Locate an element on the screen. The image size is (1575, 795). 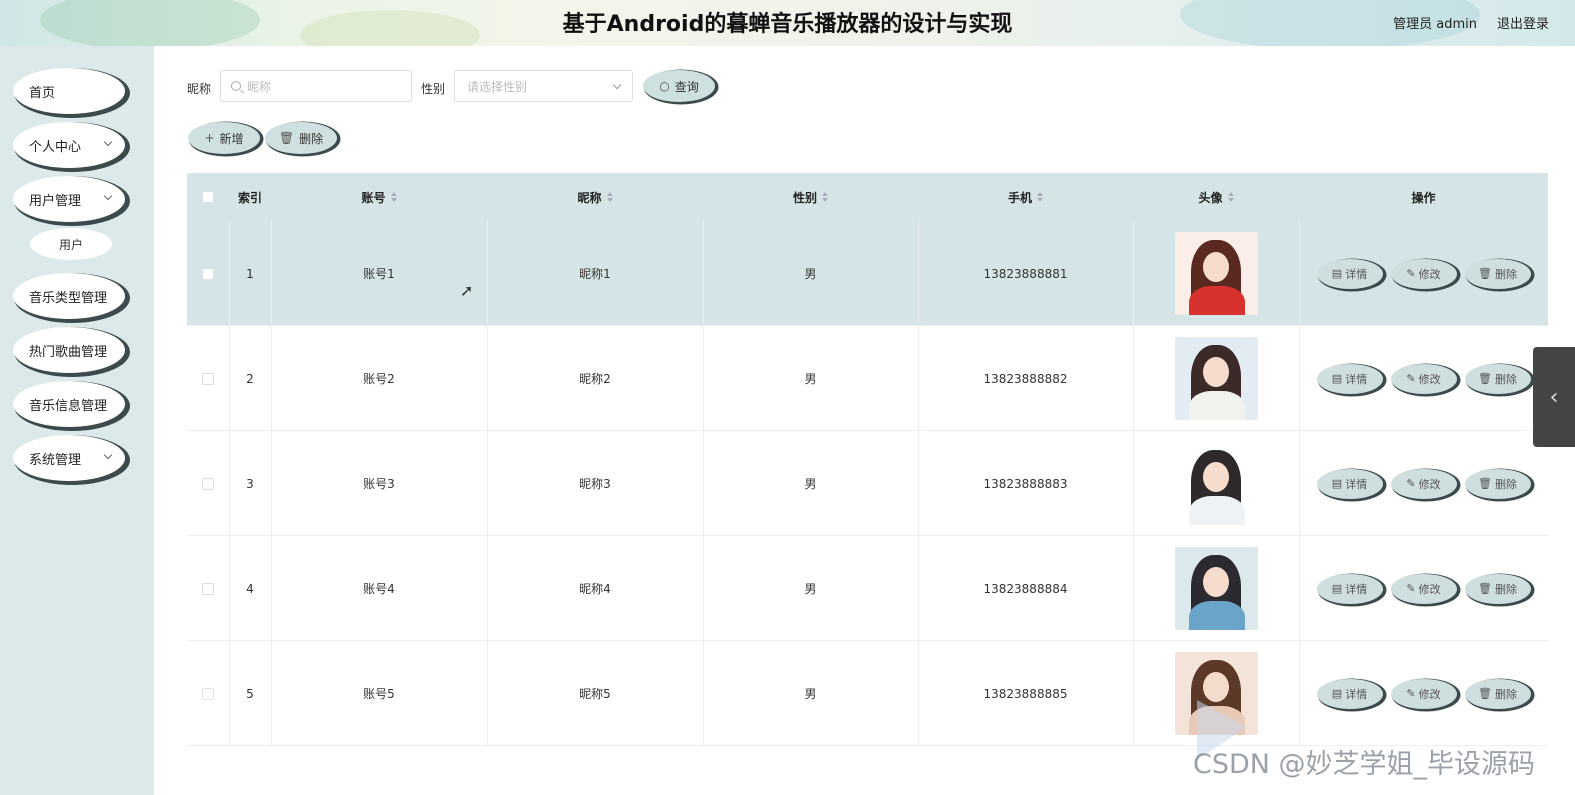
cell-account: 账号1 is located at coordinates (379, 273).